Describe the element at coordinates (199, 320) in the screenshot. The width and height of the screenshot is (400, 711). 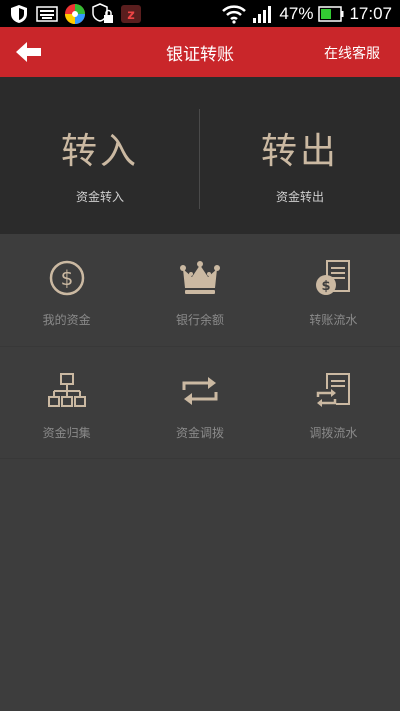
I see `grid-label: 银行余额` at that location.